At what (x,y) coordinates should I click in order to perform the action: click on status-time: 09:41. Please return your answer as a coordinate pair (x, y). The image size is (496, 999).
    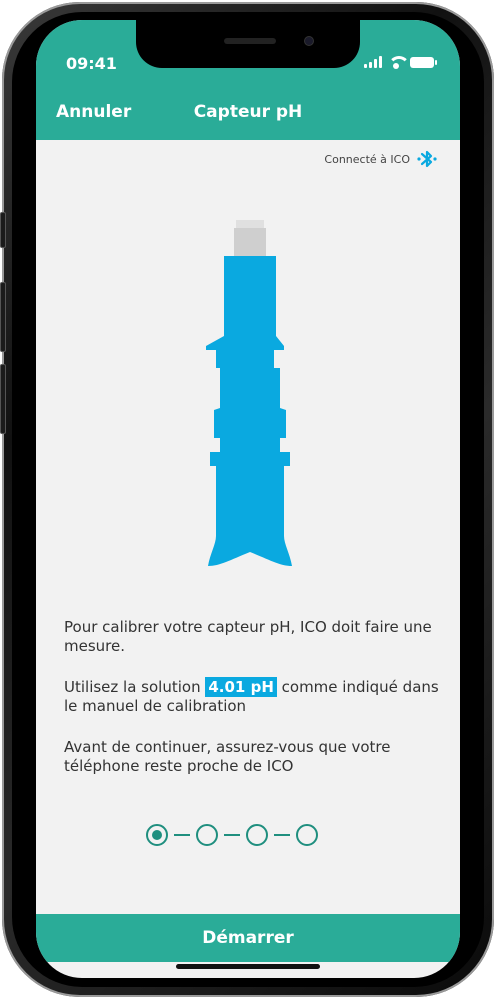
    Looking at the image, I should click on (91, 63).